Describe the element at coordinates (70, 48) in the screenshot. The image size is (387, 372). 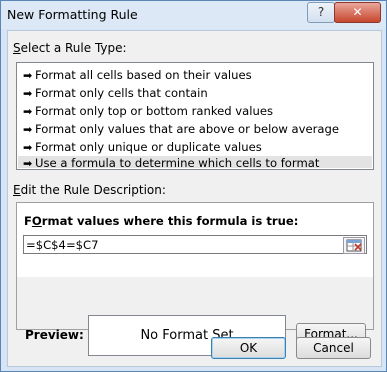
I see `select-rule-type-label: Select a Rule Type:` at that location.